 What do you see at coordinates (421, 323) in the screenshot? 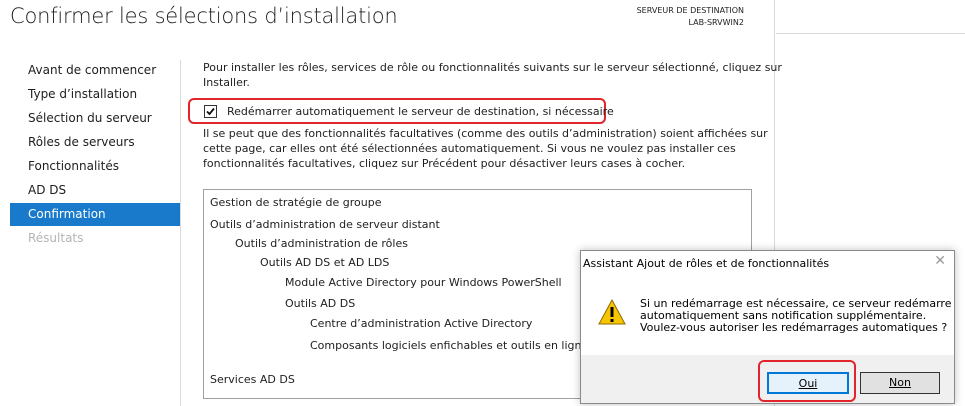
I see `list-item: Centre d’administration Active Directory` at bounding box center [421, 323].